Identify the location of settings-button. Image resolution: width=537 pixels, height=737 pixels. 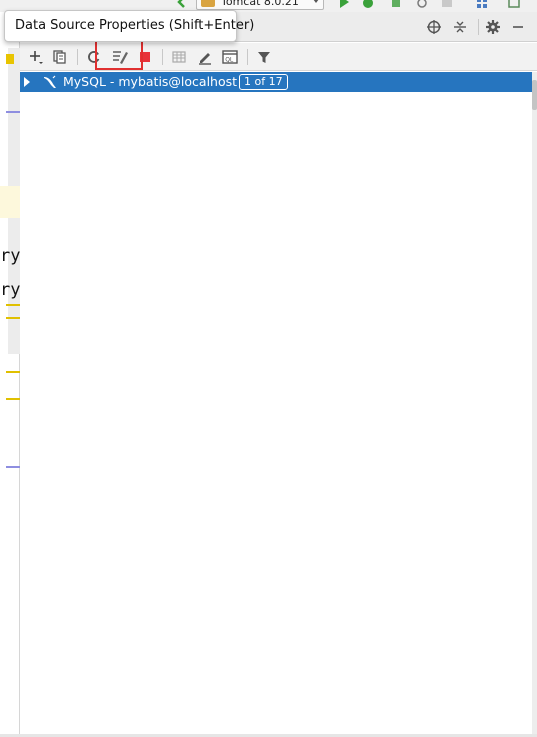
(493, 27).